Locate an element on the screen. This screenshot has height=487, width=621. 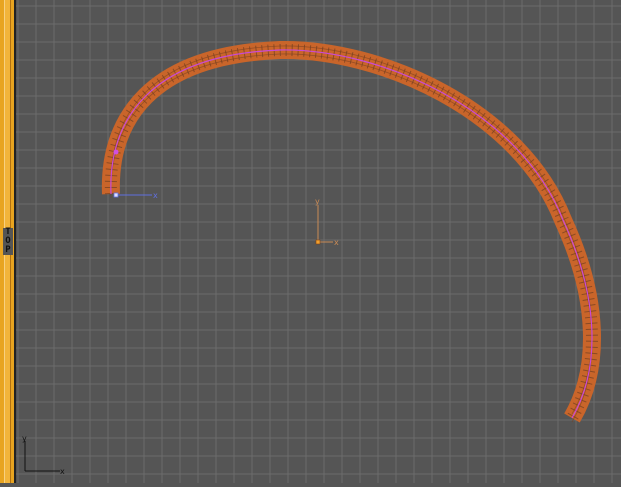
viewport-label: TOP is located at coordinates (8, 241).